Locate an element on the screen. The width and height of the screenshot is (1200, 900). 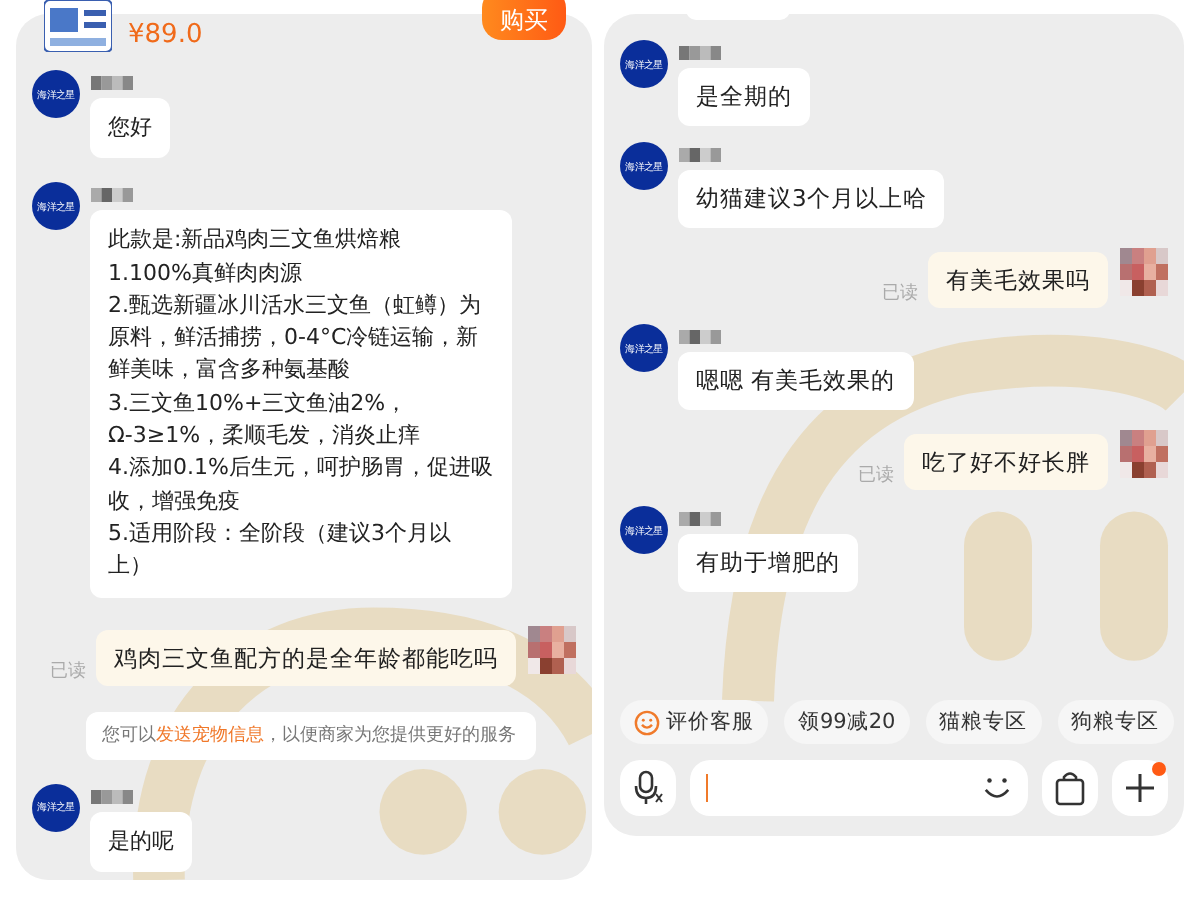
message-bubble: 是全期的 is located at coordinates (744, 97).